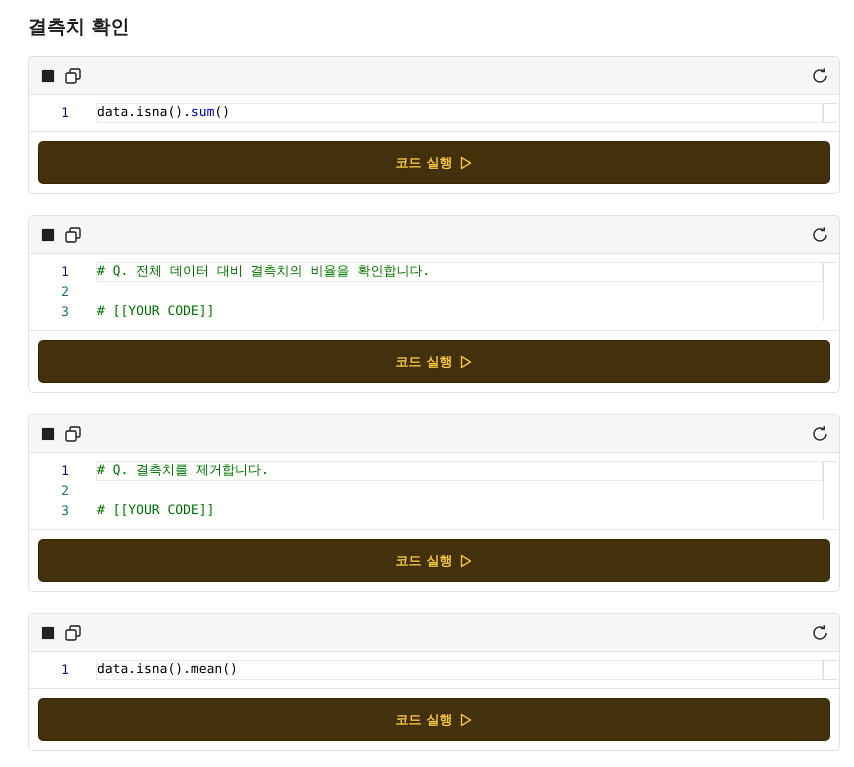  I want to click on code-line: data.isna().mean(), so click(167, 669).